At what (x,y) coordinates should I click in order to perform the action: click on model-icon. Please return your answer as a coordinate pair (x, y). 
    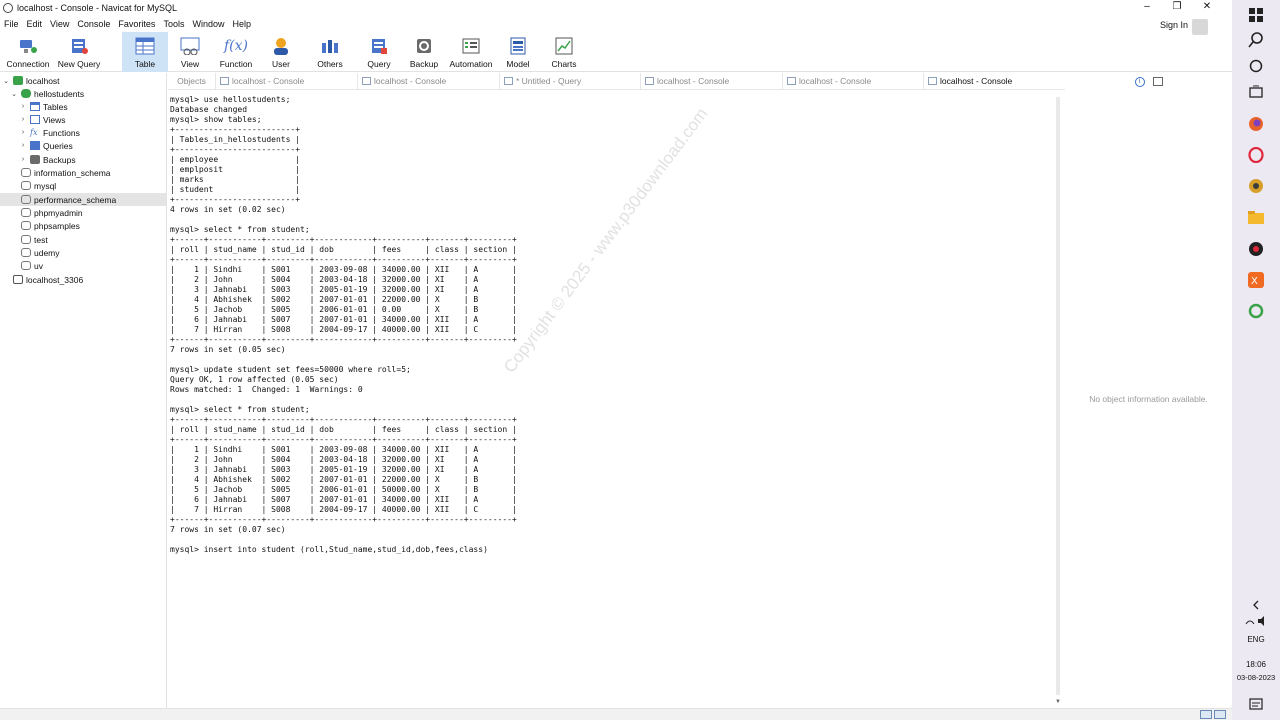
    Looking at the image, I should click on (518, 46).